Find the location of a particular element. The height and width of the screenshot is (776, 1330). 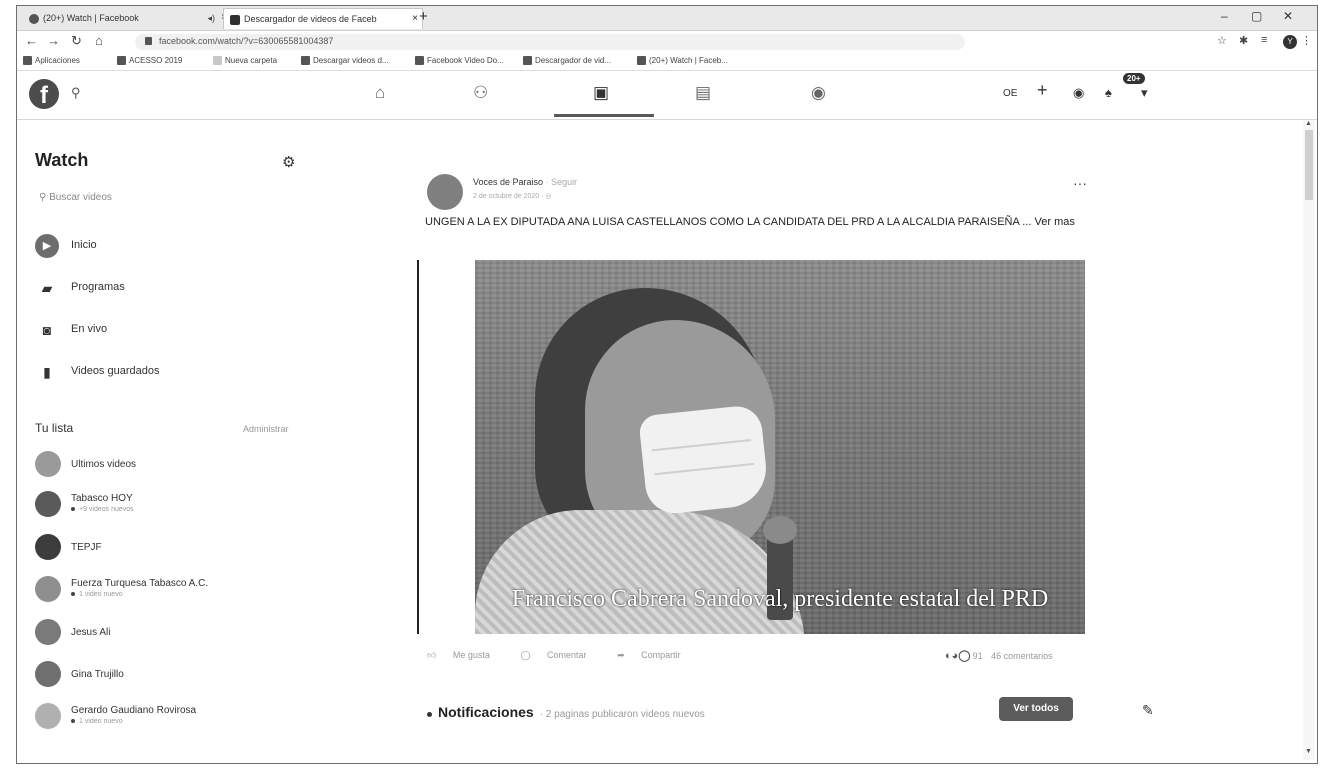

tab-watch-facebook: (20+) Watch | Facebook ◂) × is located at coordinates (127, 18).